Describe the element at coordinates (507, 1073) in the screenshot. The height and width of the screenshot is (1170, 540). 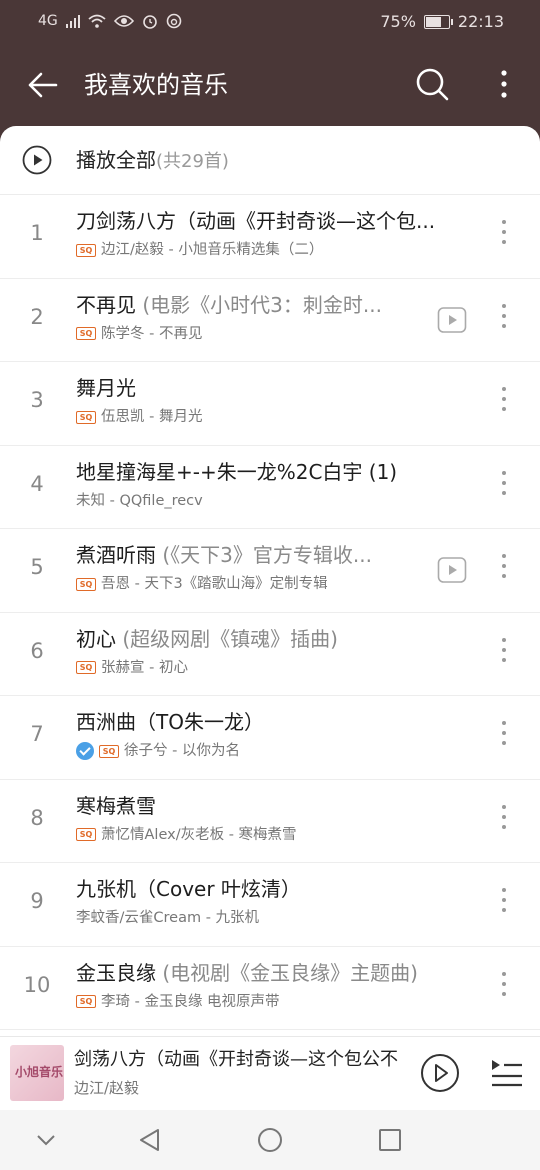
I see `playlist-icon` at that location.